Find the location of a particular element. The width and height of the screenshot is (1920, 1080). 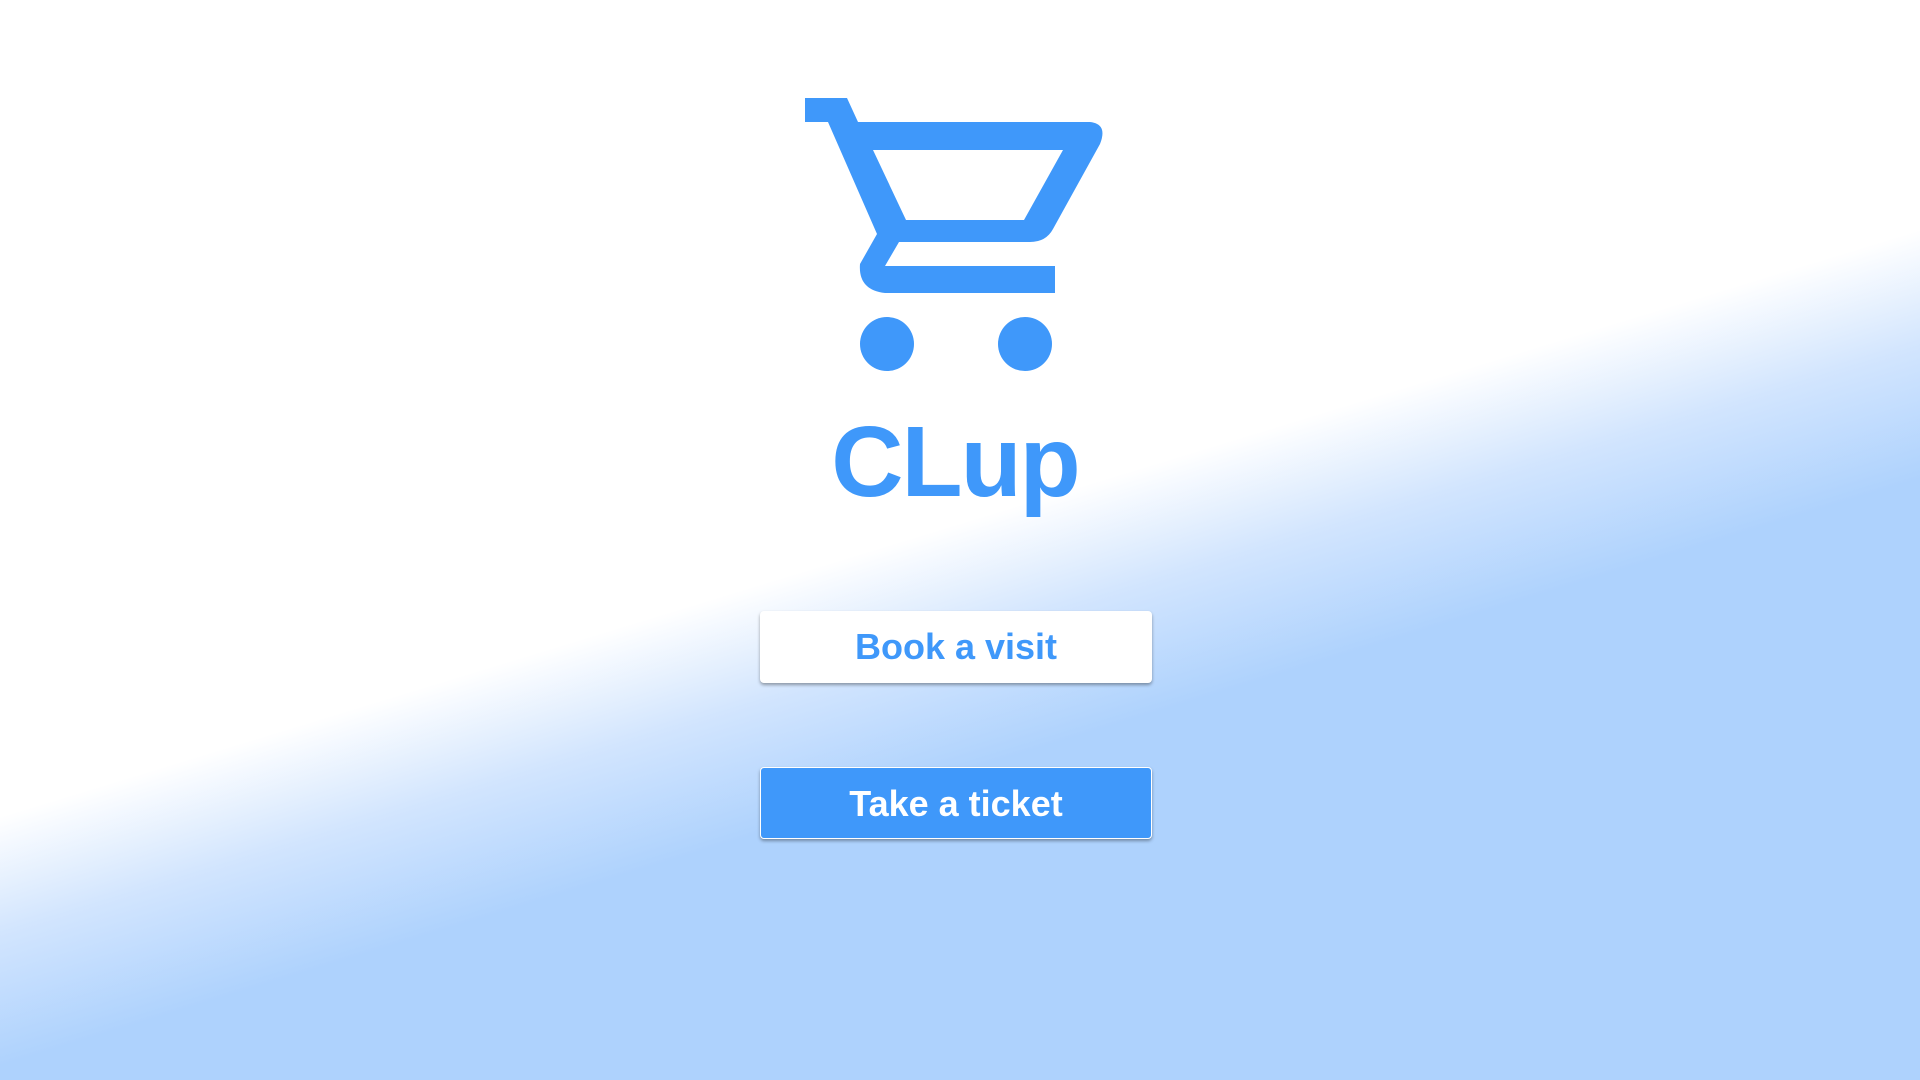

shopping-cart-icon is located at coordinates (950, 234).